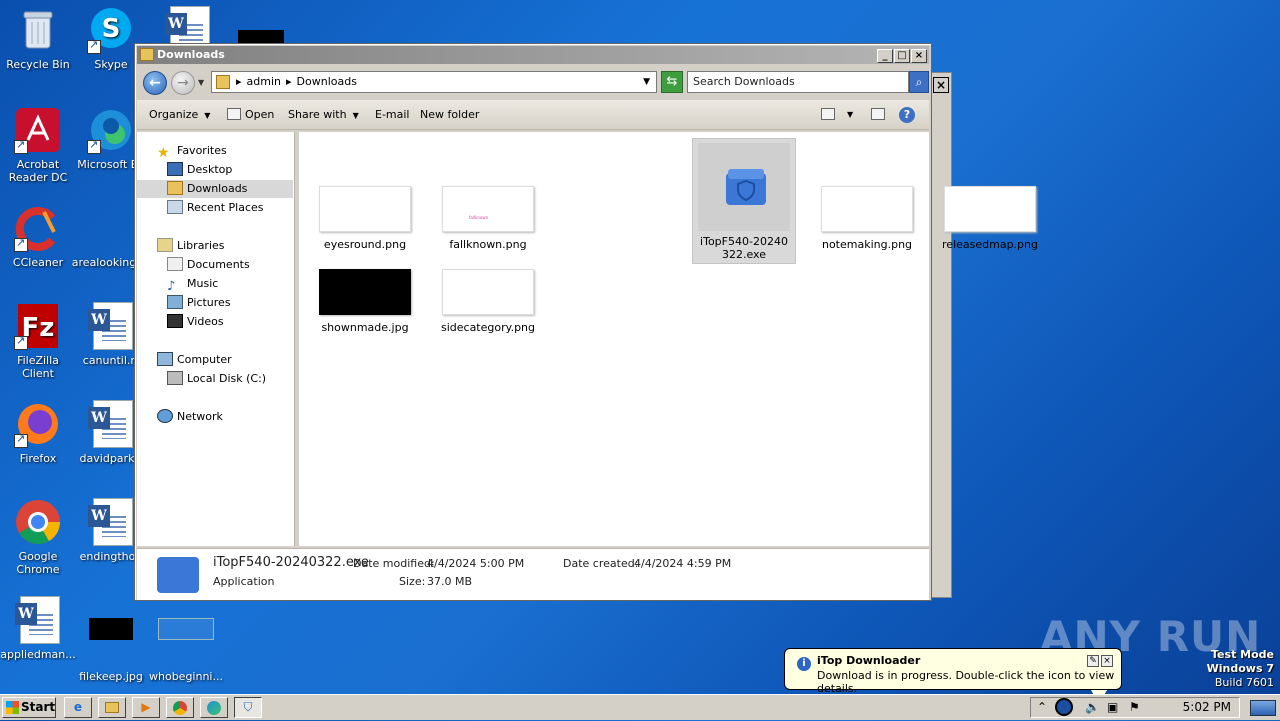 This screenshot has height=721, width=1280. I want to click on nav-pictures: Pictures, so click(199, 303).